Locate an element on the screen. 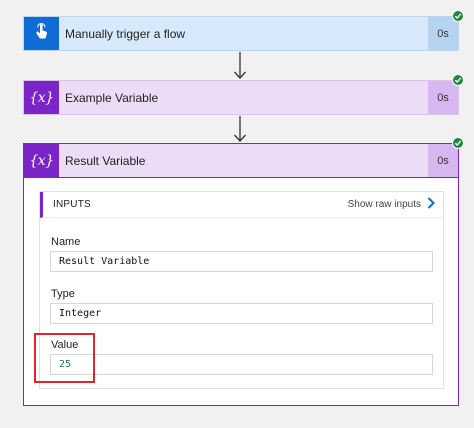 The height and width of the screenshot is (428, 474). step-manually-trigger: Manually trigger a flow 0s is located at coordinates (241, 33).